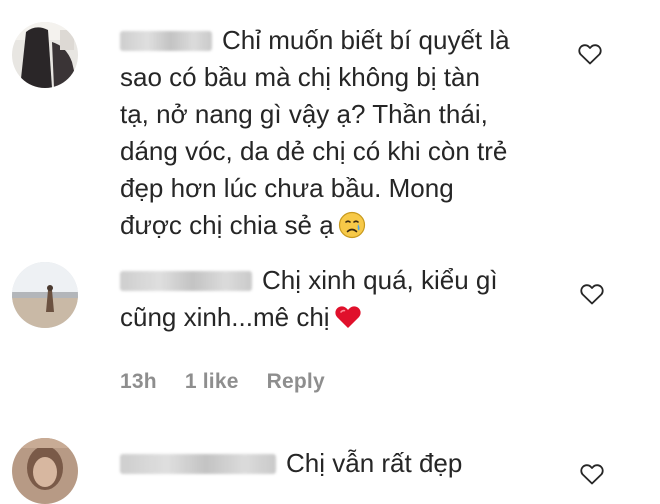 This screenshot has height=504, width=660. What do you see at coordinates (287, 188) in the screenshot?
I see `comment-line-5: đẹp hơn lúc chưa bầu. Mong` at bounding box center [287, 188].